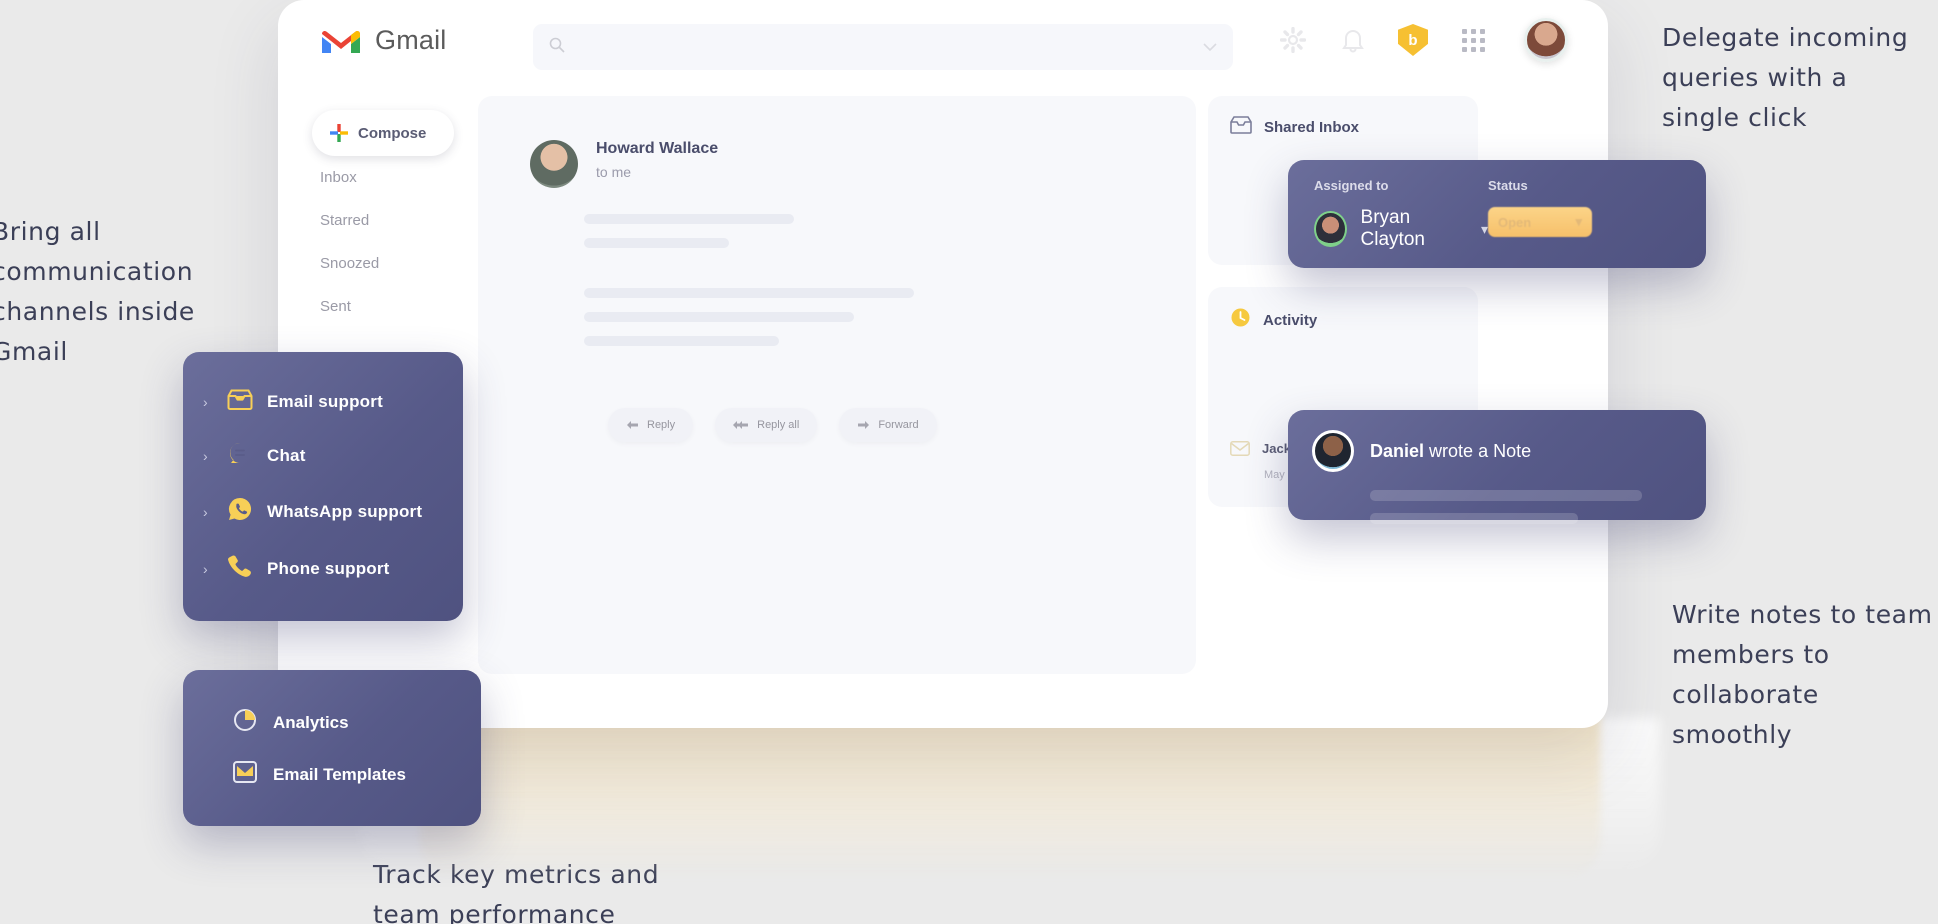 The width and height of the screenshot is (1938, 924). I want to click on channel-label: Chat, so click(286, 455).